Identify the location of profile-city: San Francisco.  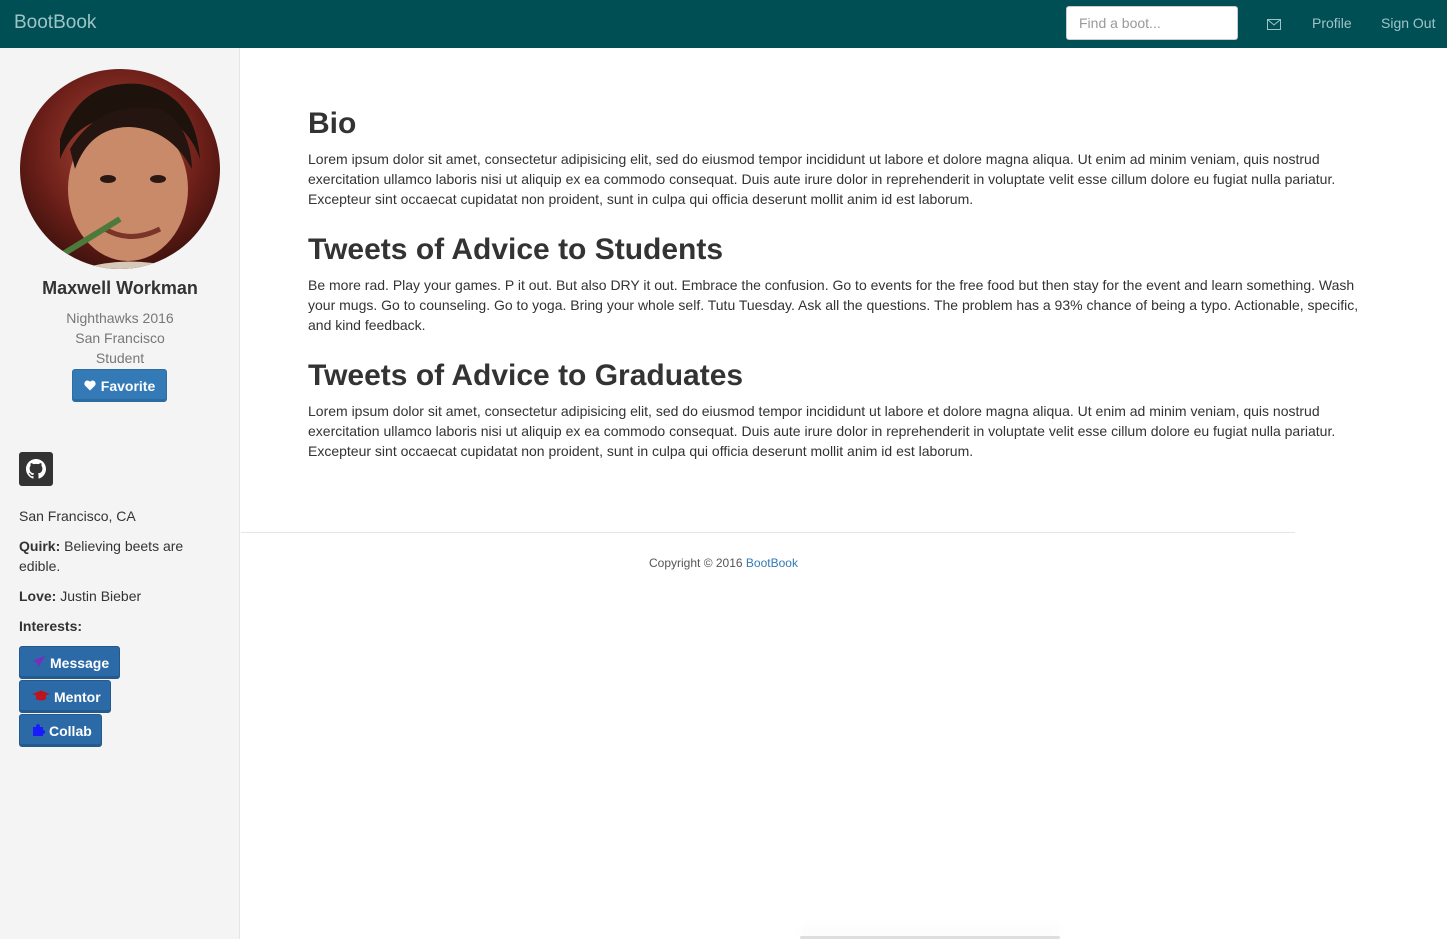
(120, 338).